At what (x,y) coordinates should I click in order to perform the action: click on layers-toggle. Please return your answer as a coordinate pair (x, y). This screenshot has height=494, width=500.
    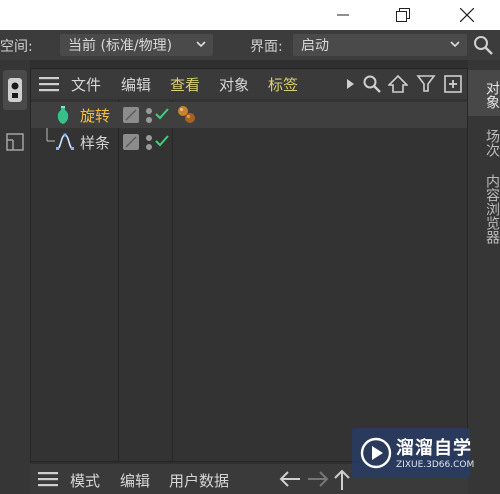
    Looking at the image, I should click on (15, 142).